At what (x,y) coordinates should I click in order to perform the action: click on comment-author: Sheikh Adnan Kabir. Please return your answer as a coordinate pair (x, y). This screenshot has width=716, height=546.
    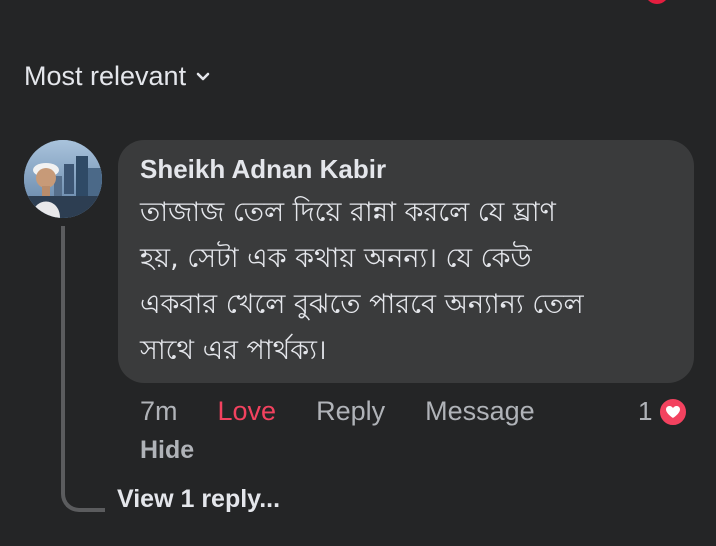
    Looking at the image, I should click on (406, 169).